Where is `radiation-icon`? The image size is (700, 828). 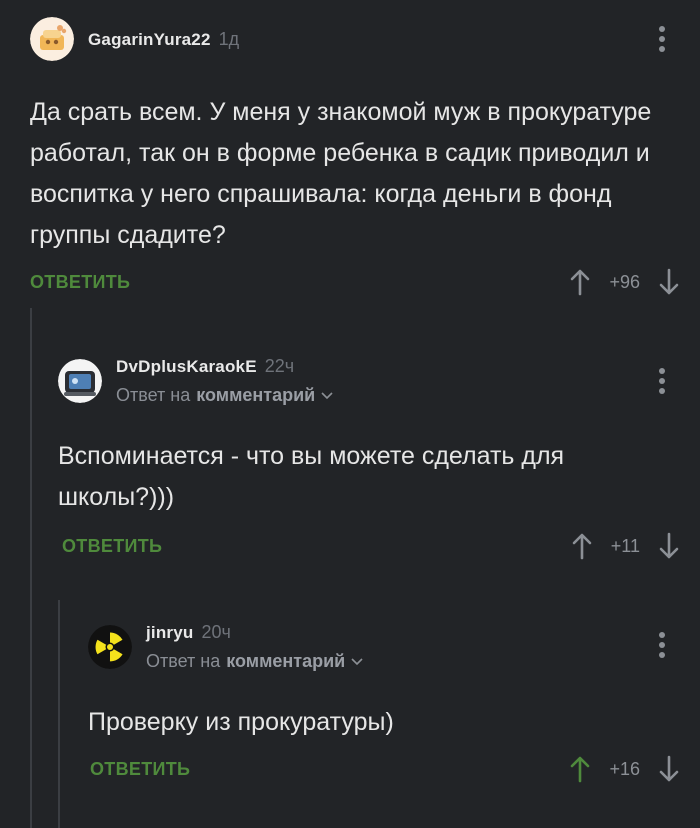
radiation-icon is located at coordinates (110, 647).